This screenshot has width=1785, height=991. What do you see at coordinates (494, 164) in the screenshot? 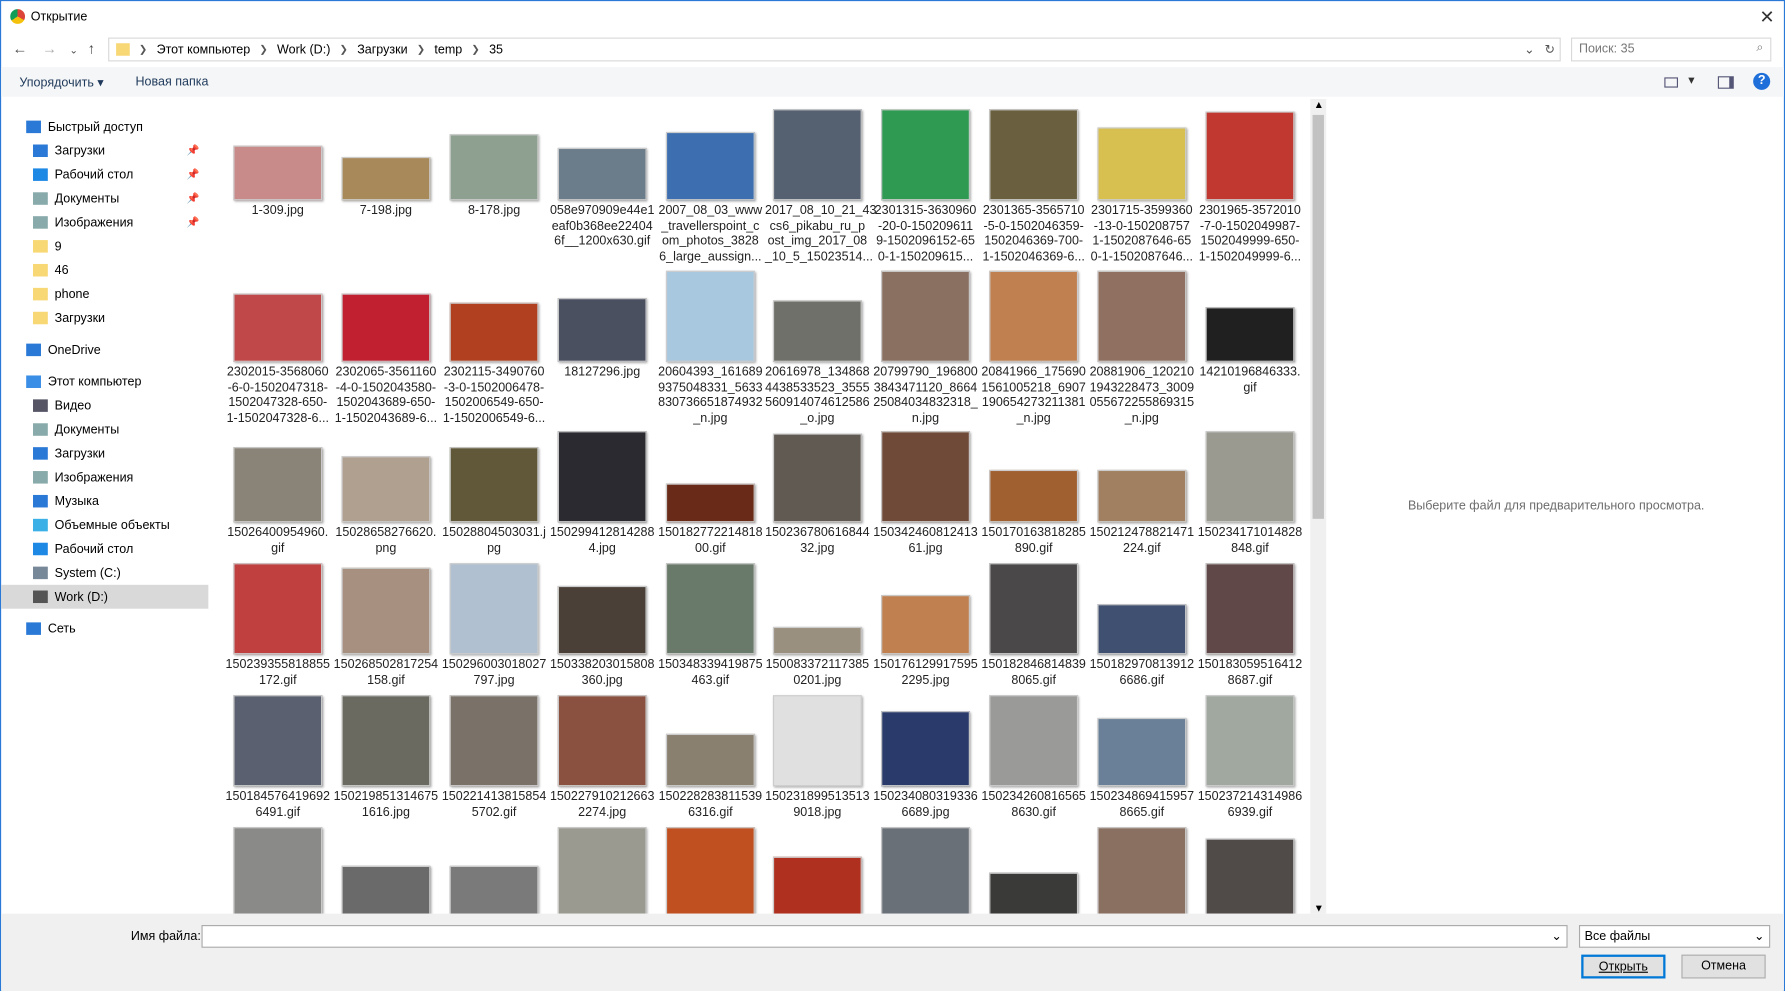
I see `file-item: 8-178.jpg` at bounding box center [494, 164].